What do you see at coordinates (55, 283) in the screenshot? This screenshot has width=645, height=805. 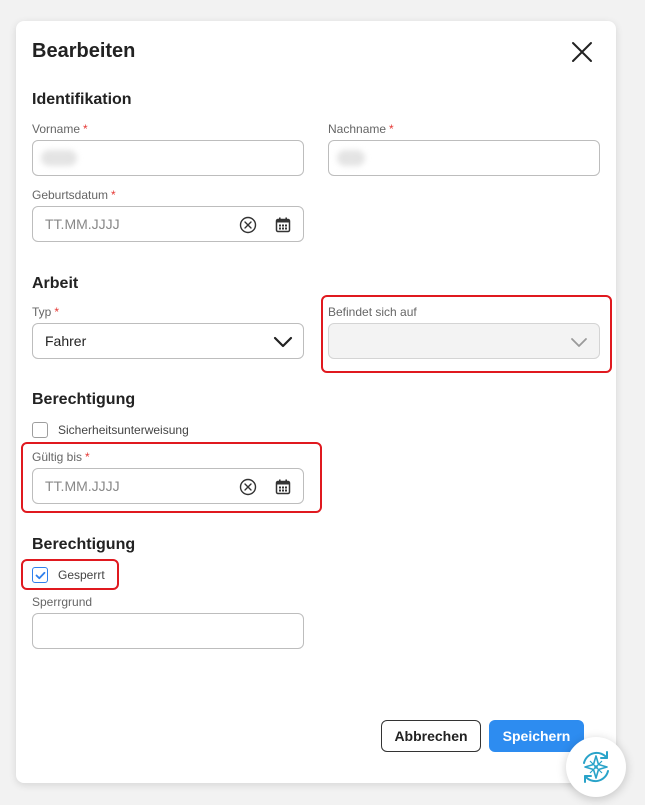 I see `work-heading: Arbeit` at bounding box center [55, 283].